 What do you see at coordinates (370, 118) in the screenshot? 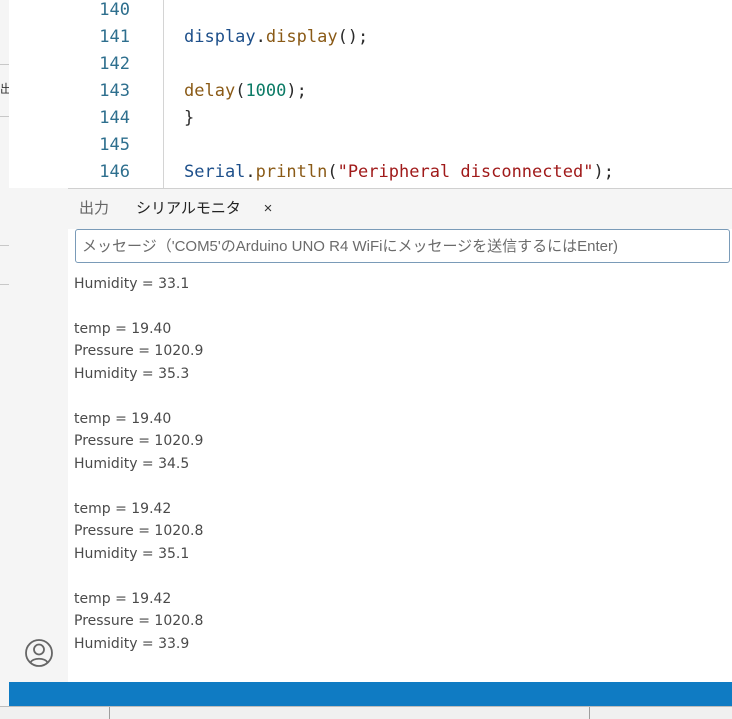
I see `code-line: 144}` at bounding box center [370, 118].